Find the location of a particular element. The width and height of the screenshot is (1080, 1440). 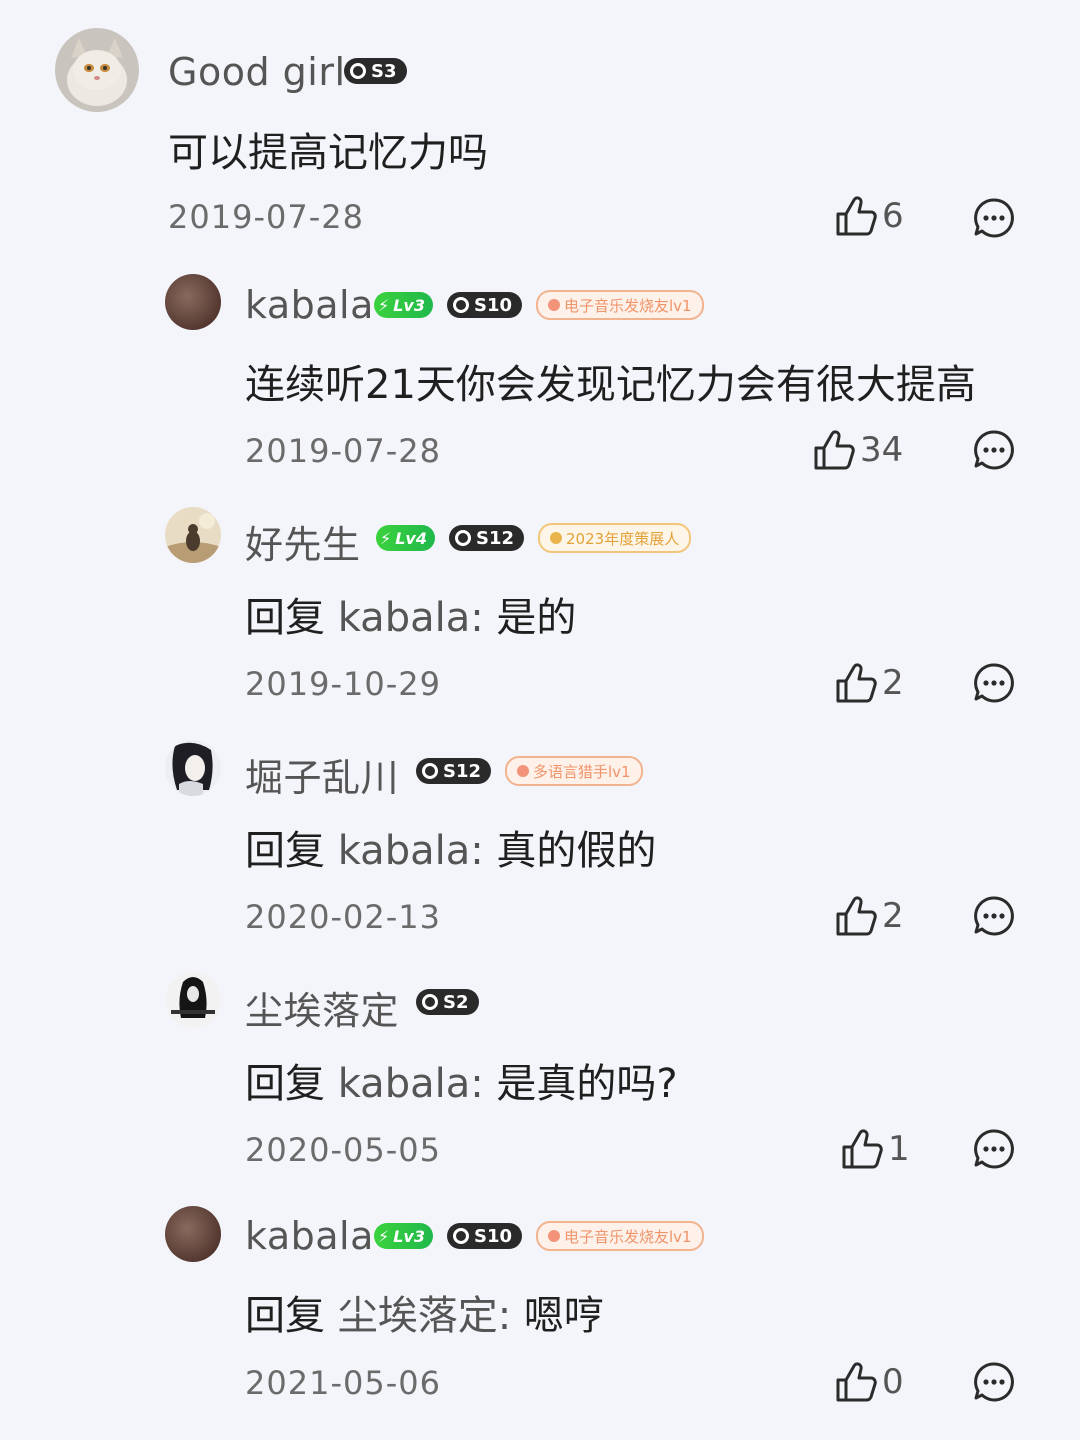

reply-target: 尘埃落定: is located at coordinates (424, 1316).